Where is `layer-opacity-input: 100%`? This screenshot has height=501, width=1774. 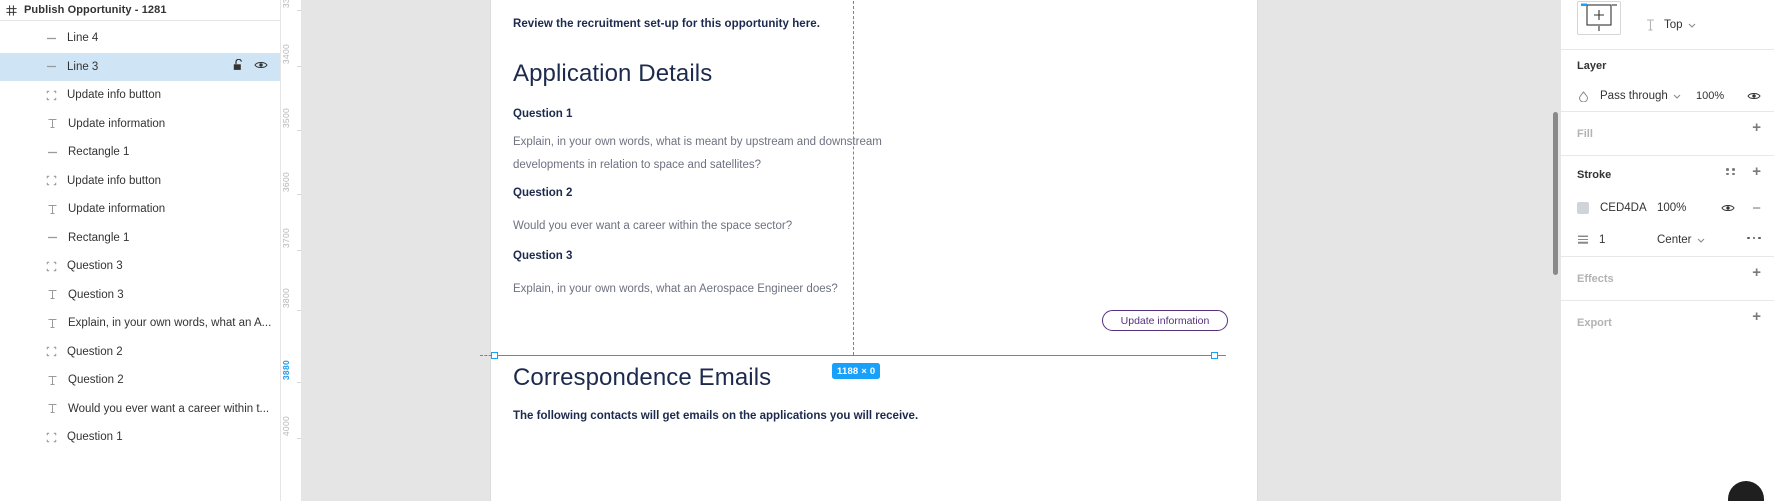
layer-opacity-input: 100% is located at coordinates (1710, 96).